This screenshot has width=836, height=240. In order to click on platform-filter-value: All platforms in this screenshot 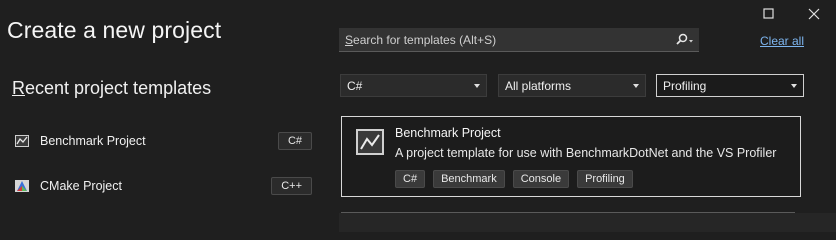, I will do `click(538, 85)`.